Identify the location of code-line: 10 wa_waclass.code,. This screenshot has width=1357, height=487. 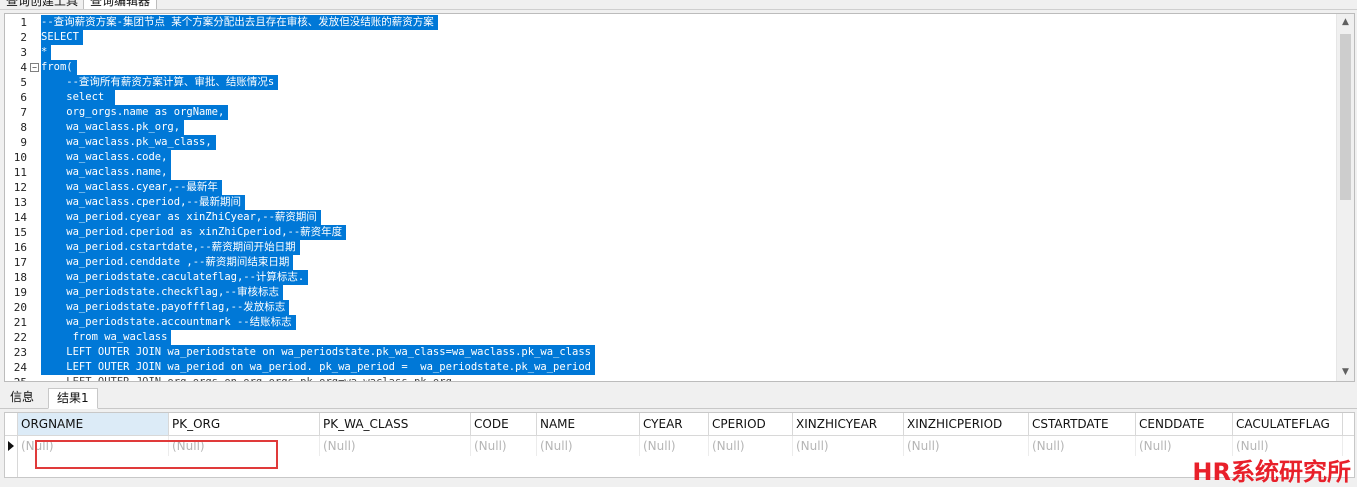
(670, 157).